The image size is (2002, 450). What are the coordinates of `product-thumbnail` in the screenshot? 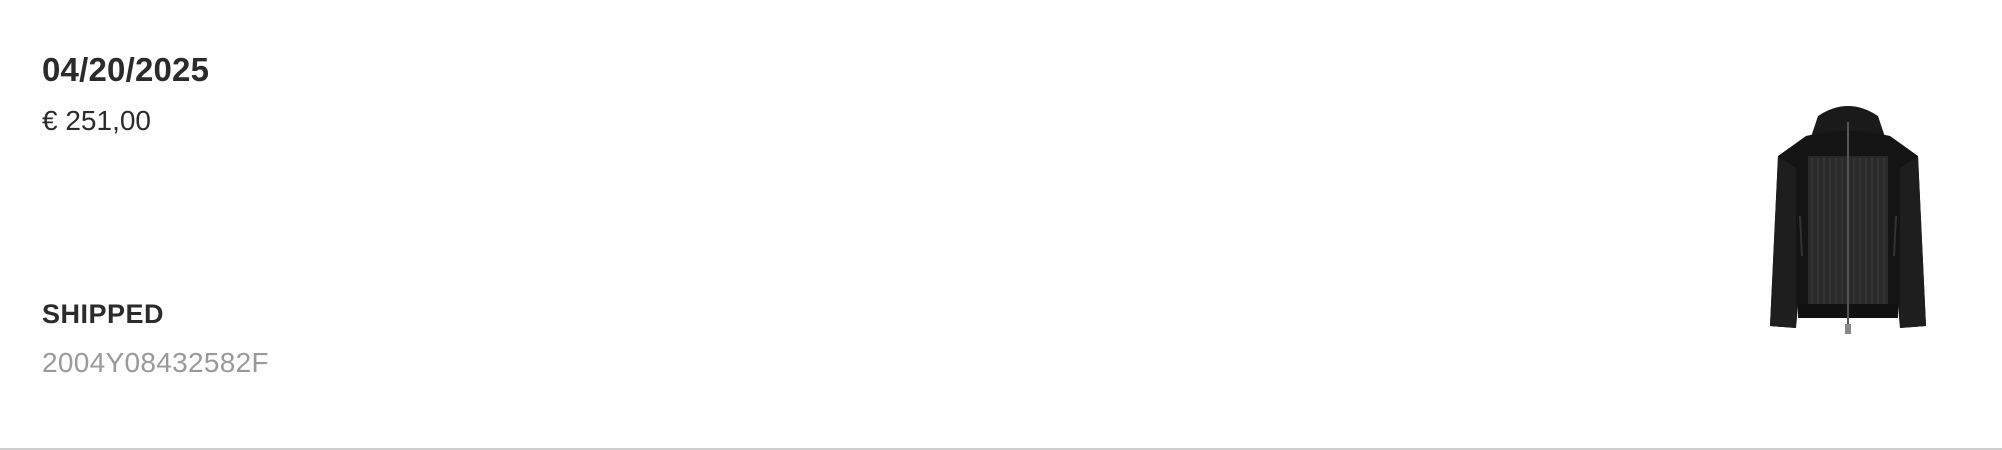 It's located at (1848, 216).